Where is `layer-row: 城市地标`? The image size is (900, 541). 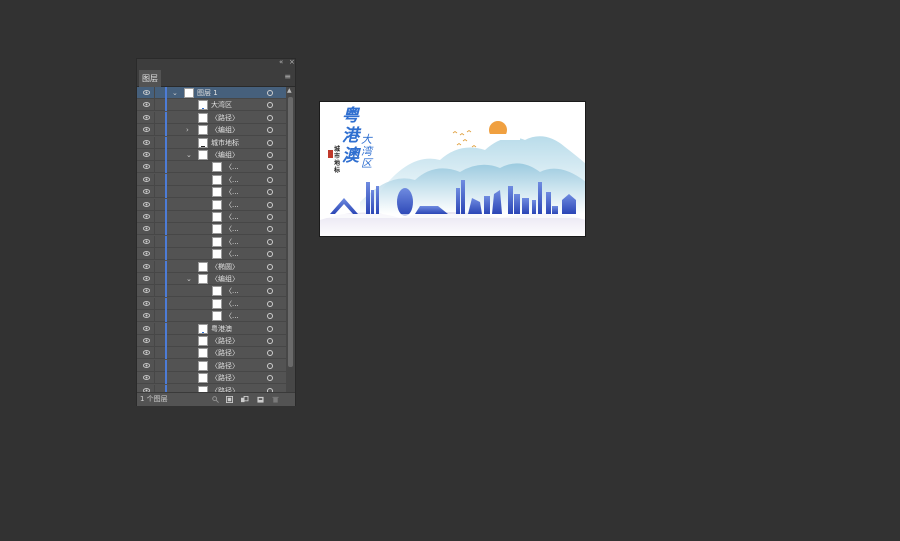
layer-row: 城市地标 is located at coordinates (211, 142).